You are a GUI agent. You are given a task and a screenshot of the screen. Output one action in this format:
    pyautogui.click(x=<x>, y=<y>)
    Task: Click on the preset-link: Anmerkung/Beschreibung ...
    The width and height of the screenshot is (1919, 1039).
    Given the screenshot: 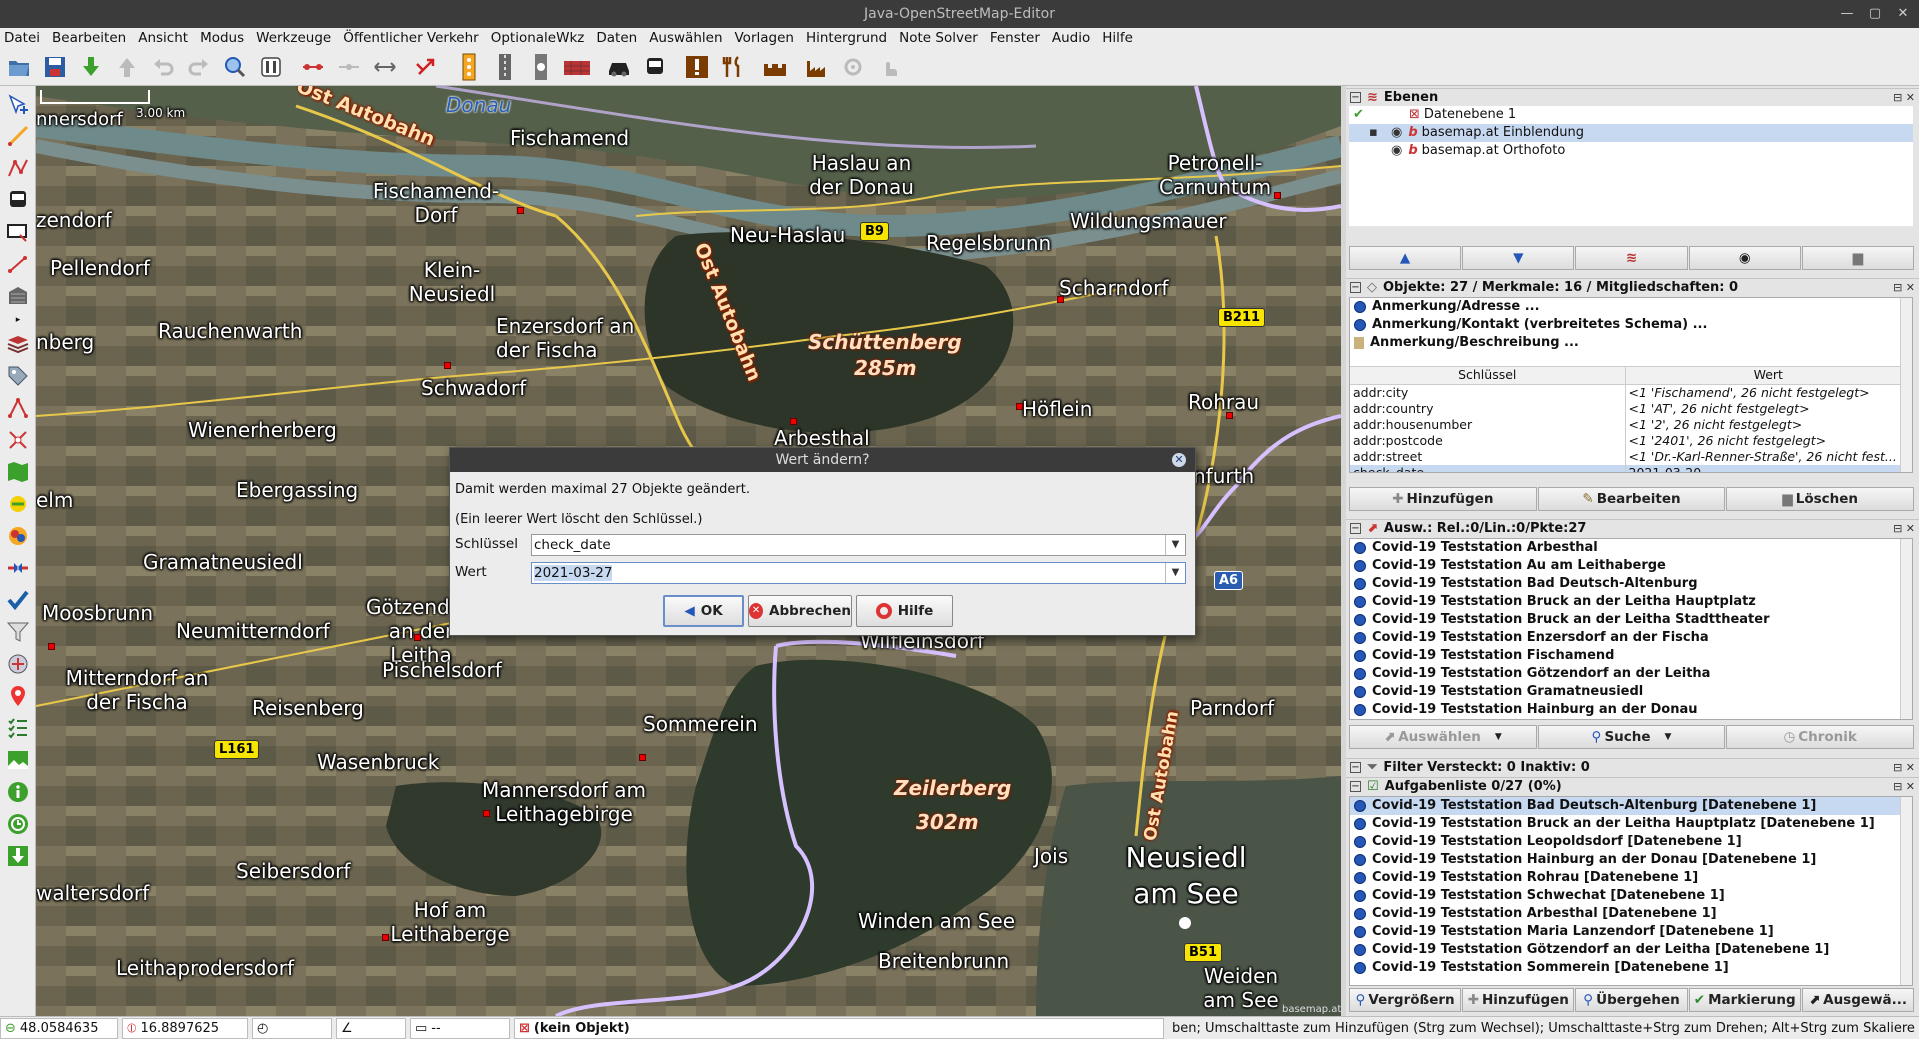 What is the action you would take?
    pyautogui.click(x=1631, y=343)
    